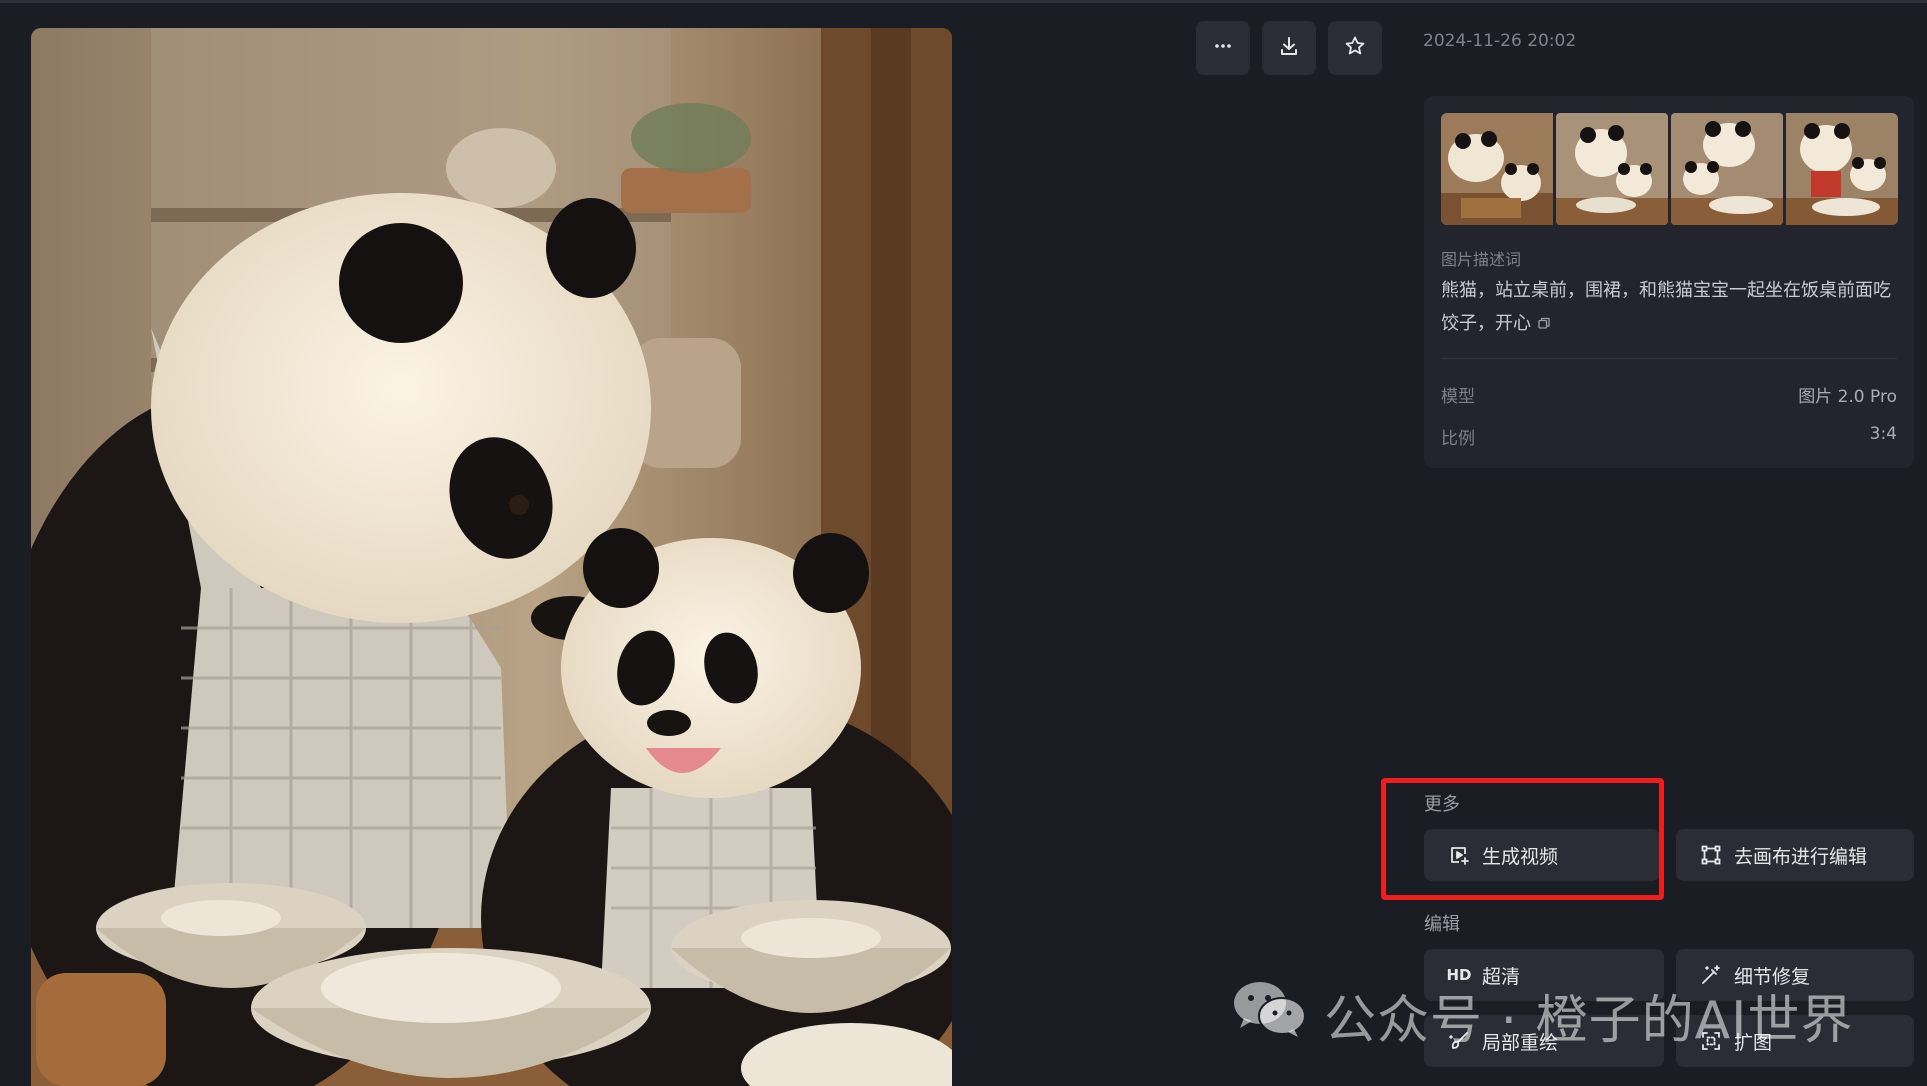  I want to click on model-value: 图片 2.0 Pro, so click(1847, 397).